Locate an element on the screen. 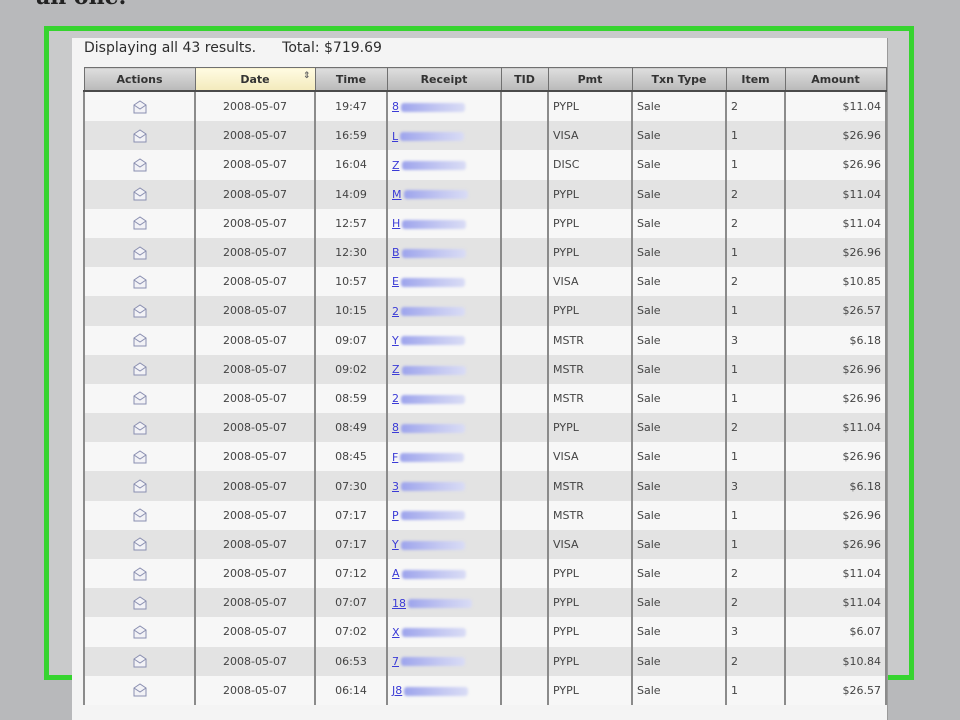 The width and height of the screenshot is (960, 720). table-row: 2008-05-07 07:12 A PYPL Sale 2 $11.04 is located at coordinates (485, 574).